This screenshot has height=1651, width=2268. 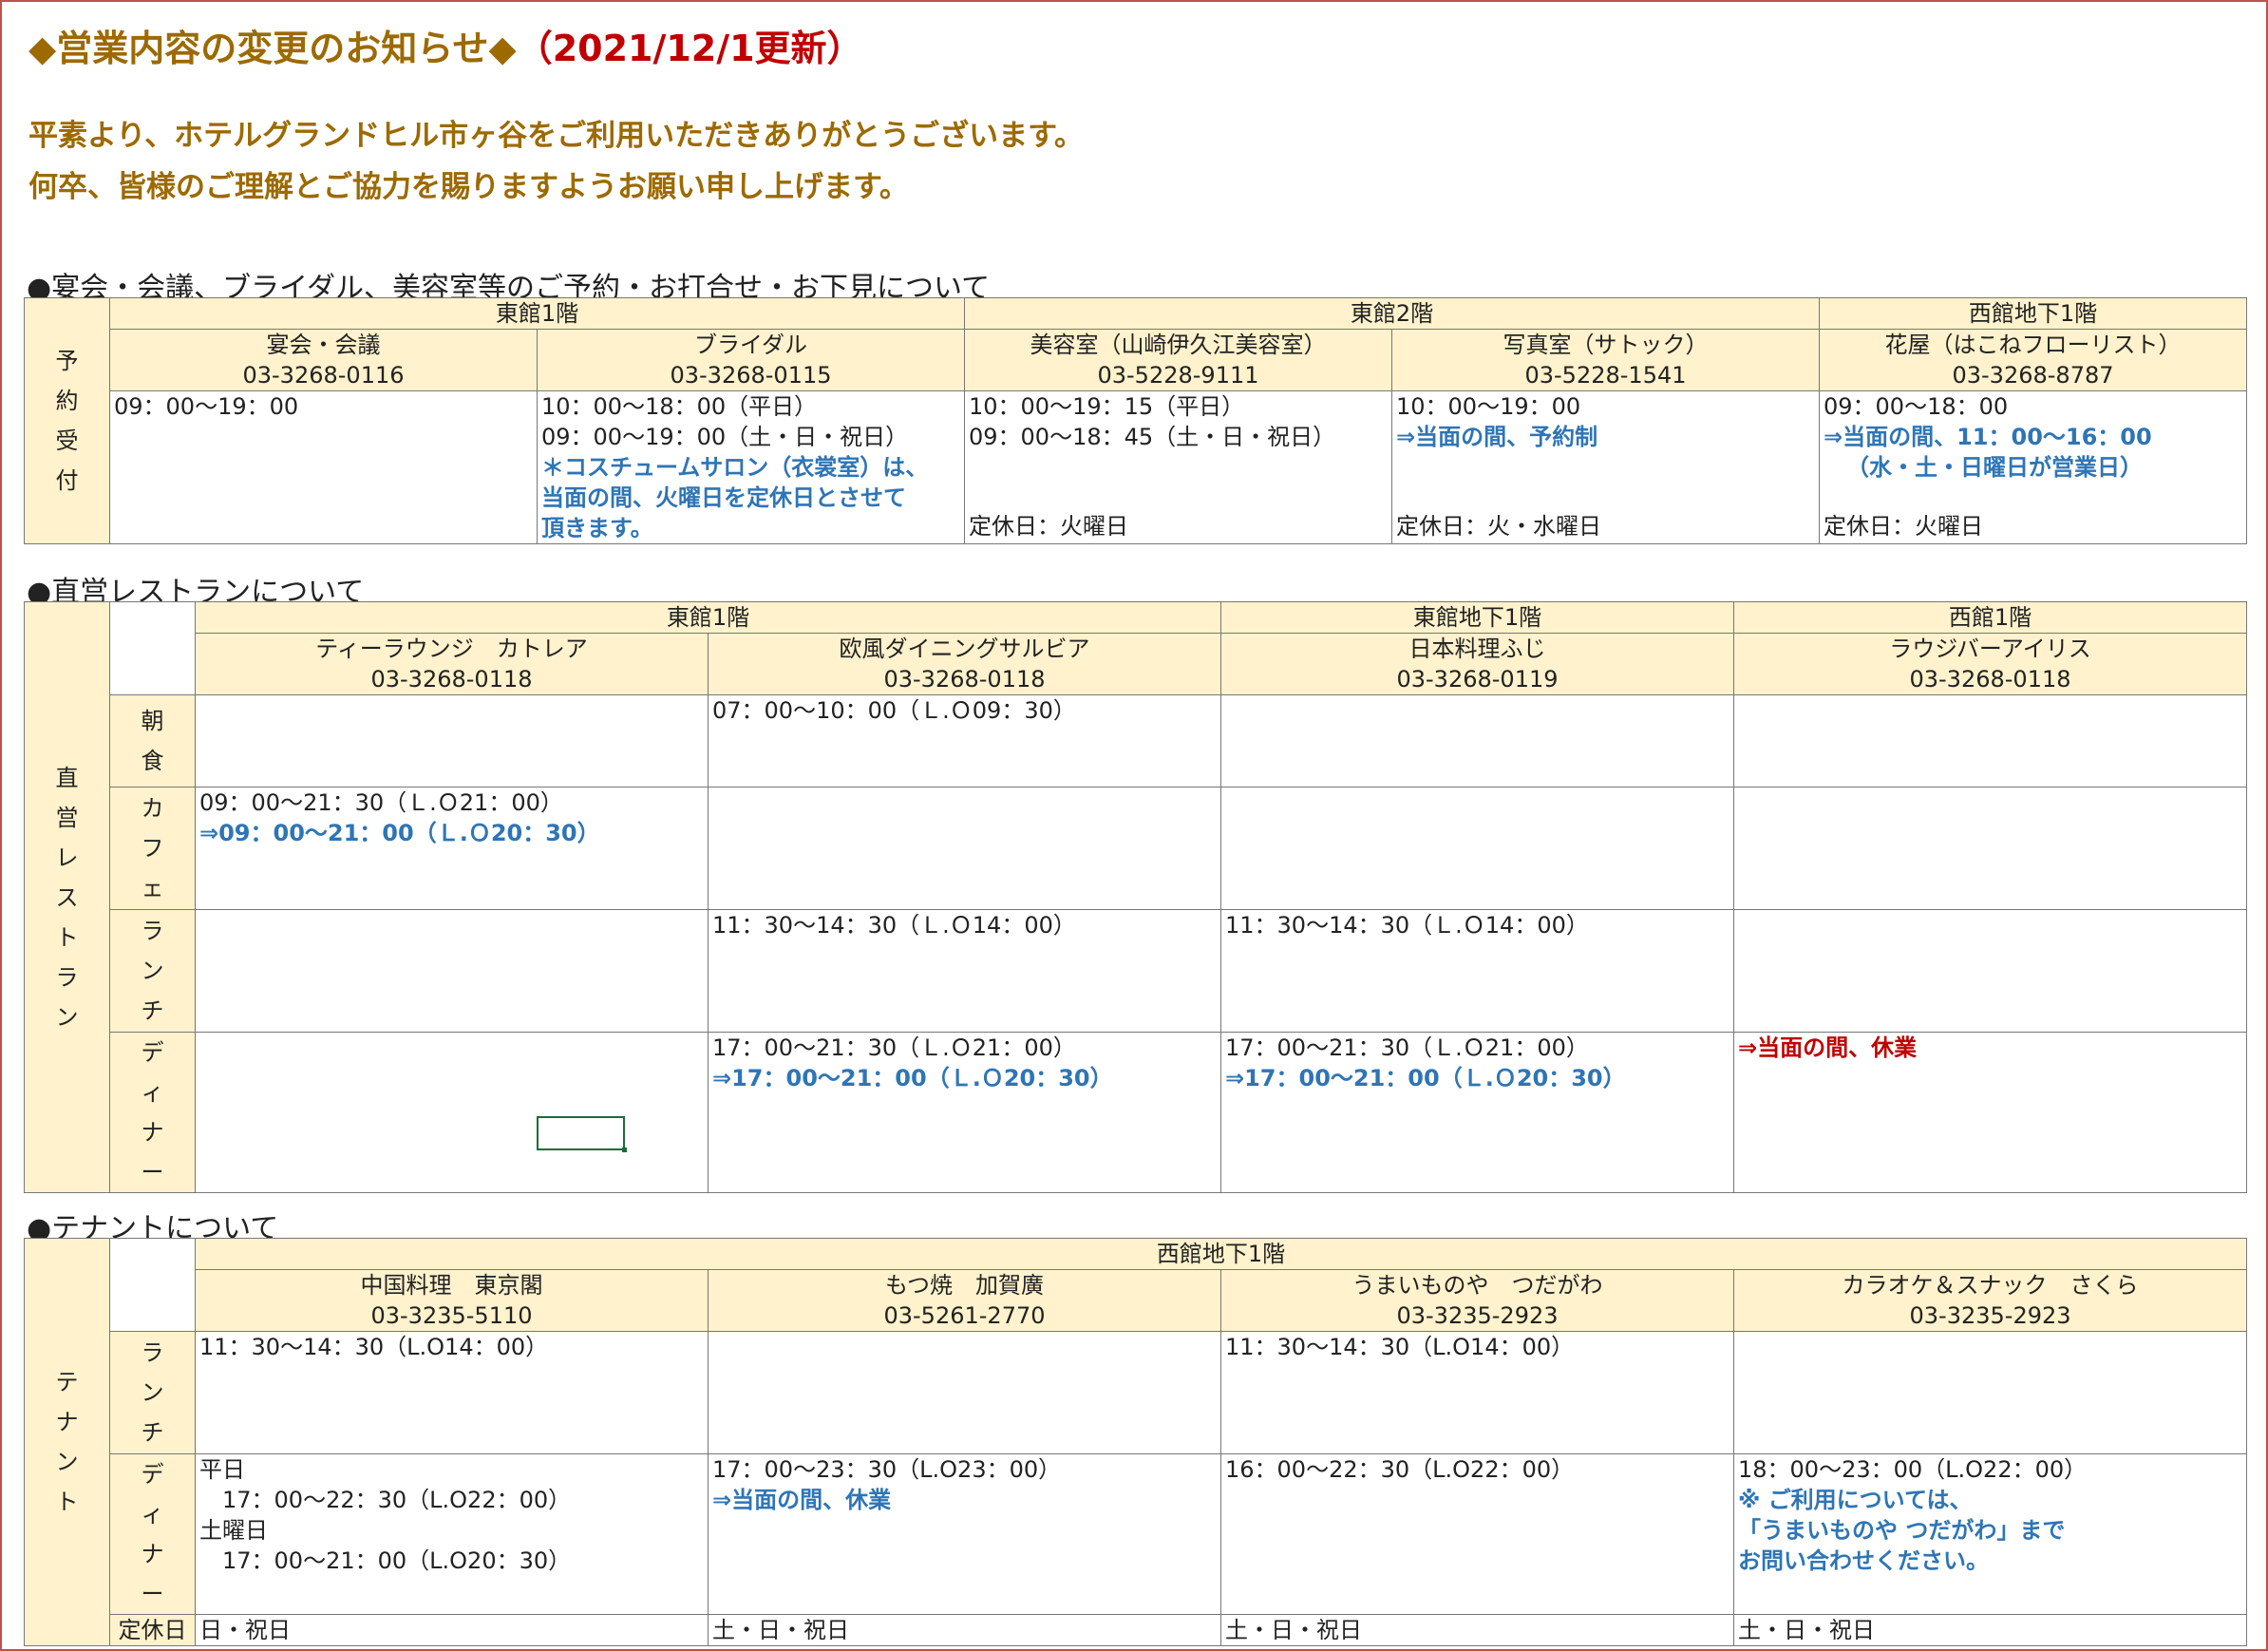 I want to click on reservation-side-label-text-char: 受, so click(x=67, y=441).